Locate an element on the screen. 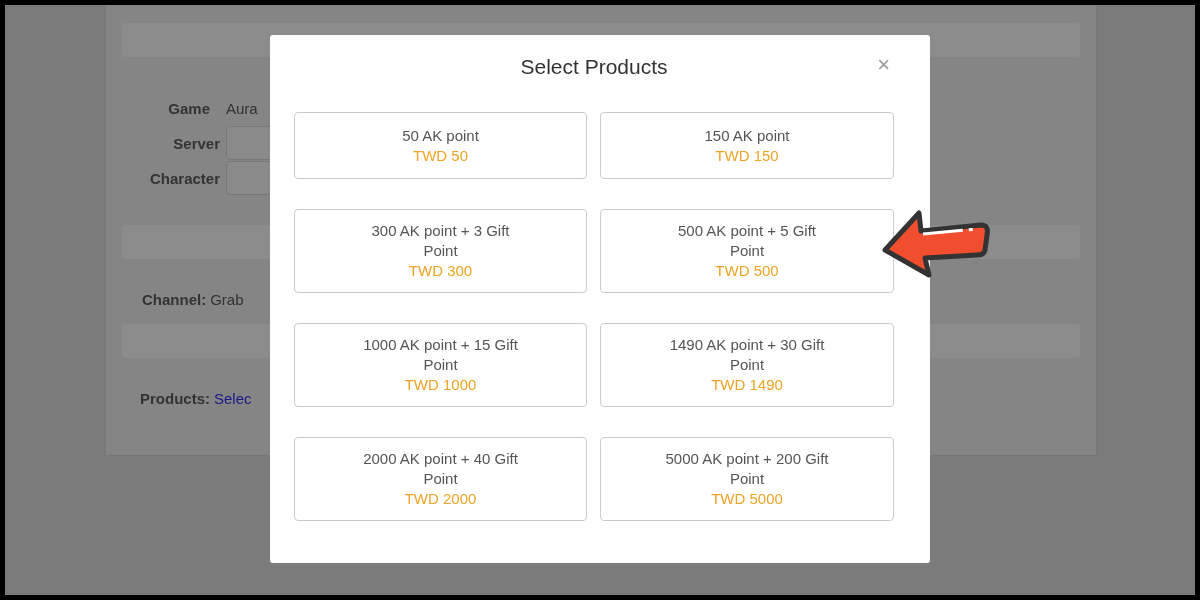 Image resolution: width=1200 pixels, height=600 pixels. product-option: 2000 AK point + 40 Gift Point TWD 2000 is located at coordinates (440, 479).